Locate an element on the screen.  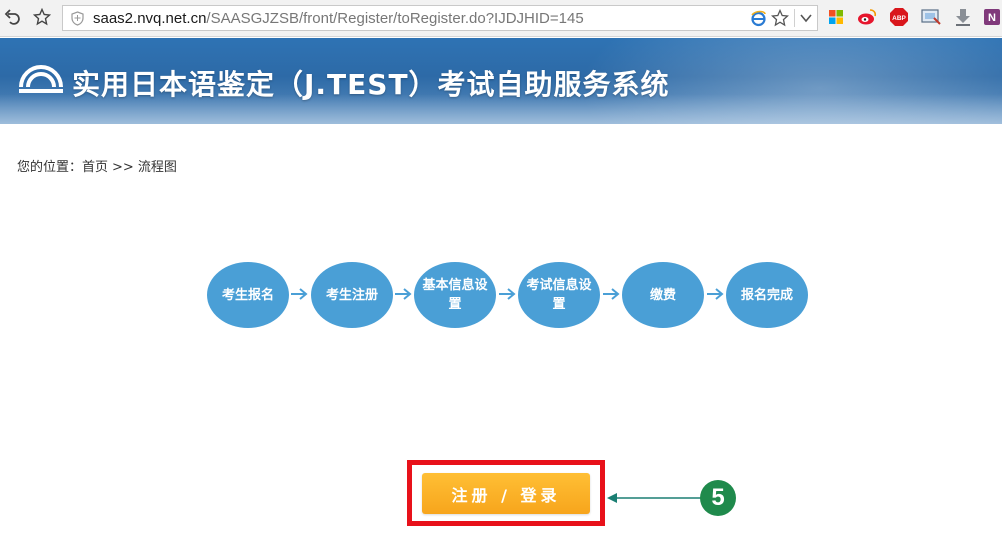
breadcrumb-prefix: 您的位置： is located at coordinates (50, 167).